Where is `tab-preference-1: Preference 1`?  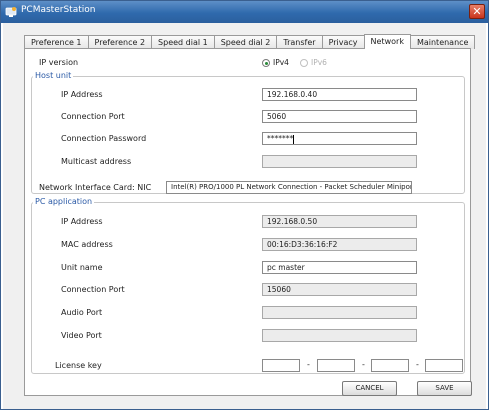
tab-preference-1: Preference 1 is located at coordinates (56, 42).